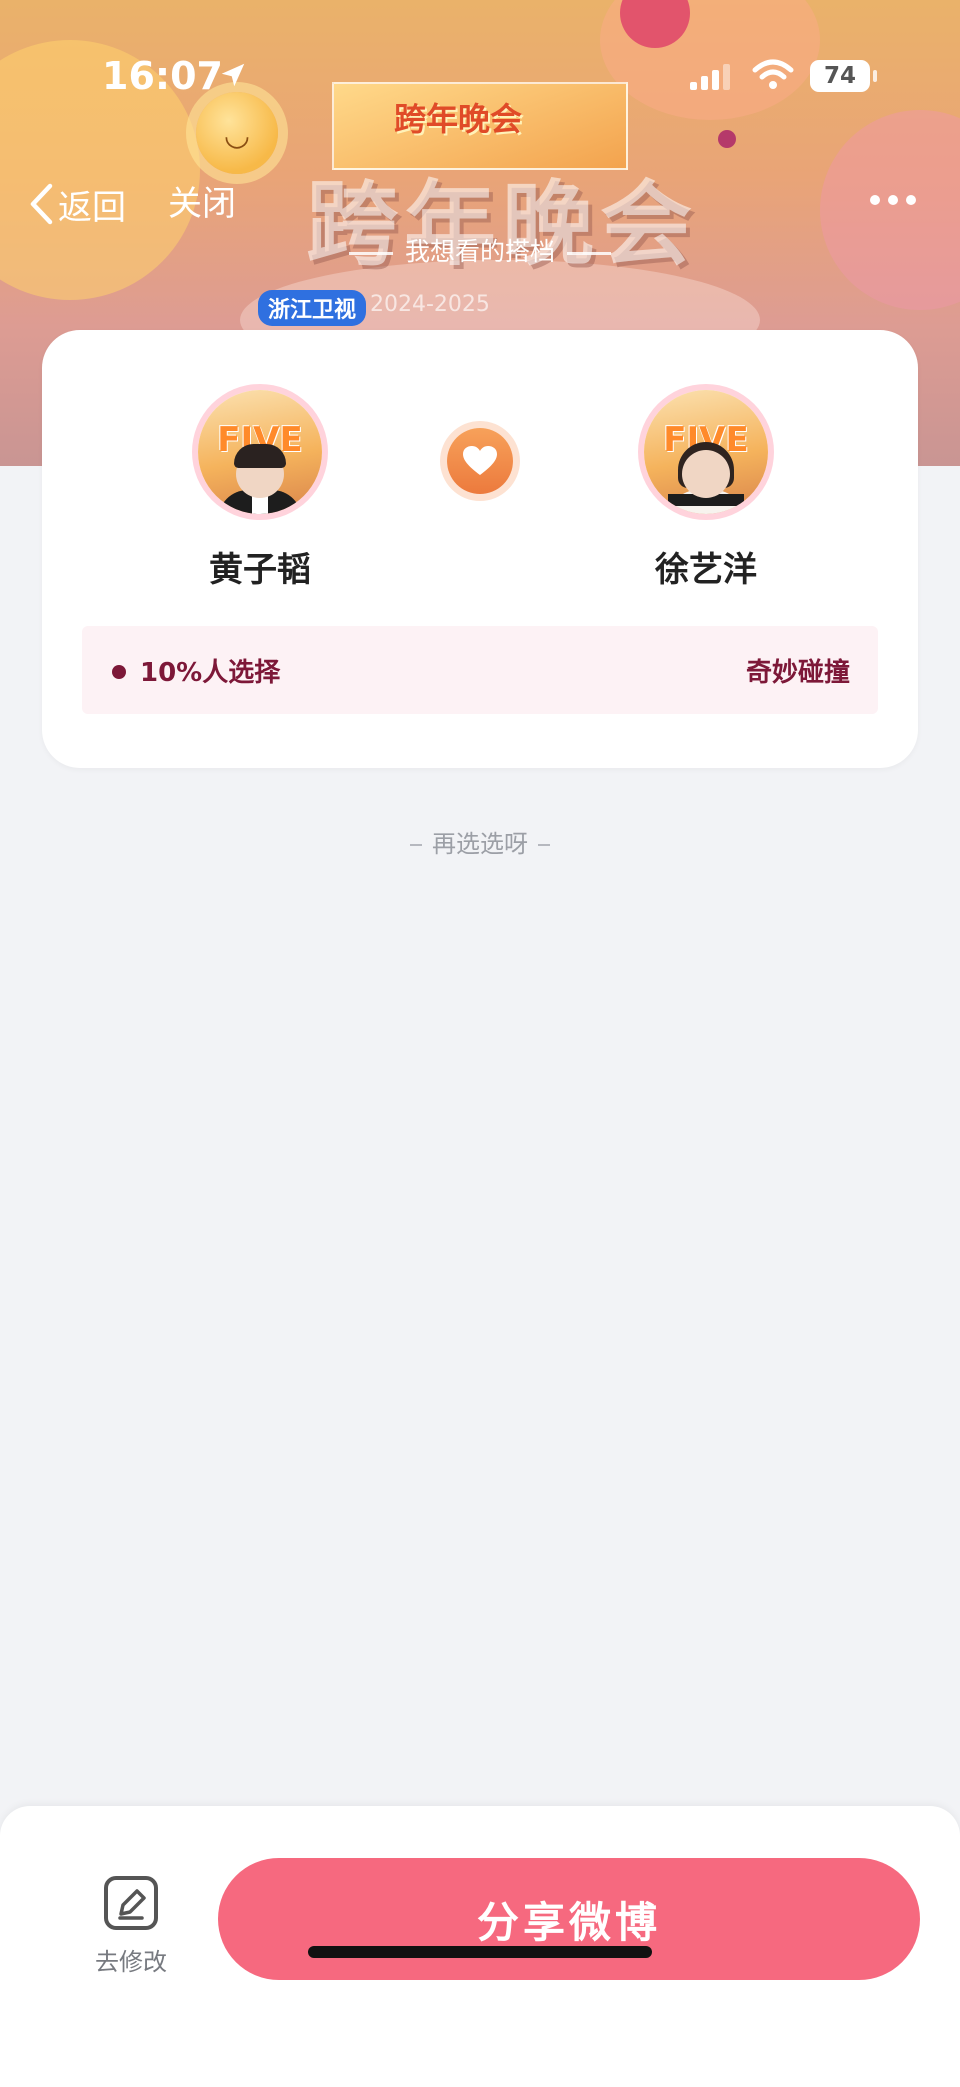 The image size is (960, 2087). What do you see at coordinates (900, 204) in the screenshot?
I see `more-options-button` at bounding box center [900, 204].